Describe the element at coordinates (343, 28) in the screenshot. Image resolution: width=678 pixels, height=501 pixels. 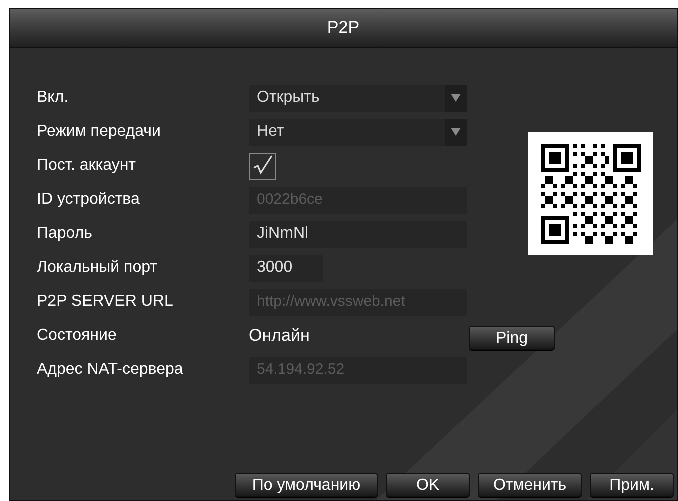
I see `window-title: P2P` at that location.